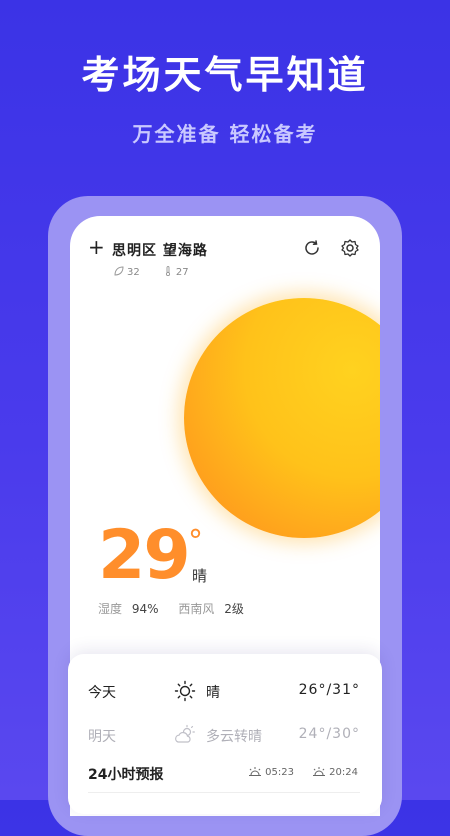 The height and width of the screenshot is (836, 450). Describe the element at coordinates (329, 690) in the screenshot. I see `day-temp-range: 26°/31°` at that location.